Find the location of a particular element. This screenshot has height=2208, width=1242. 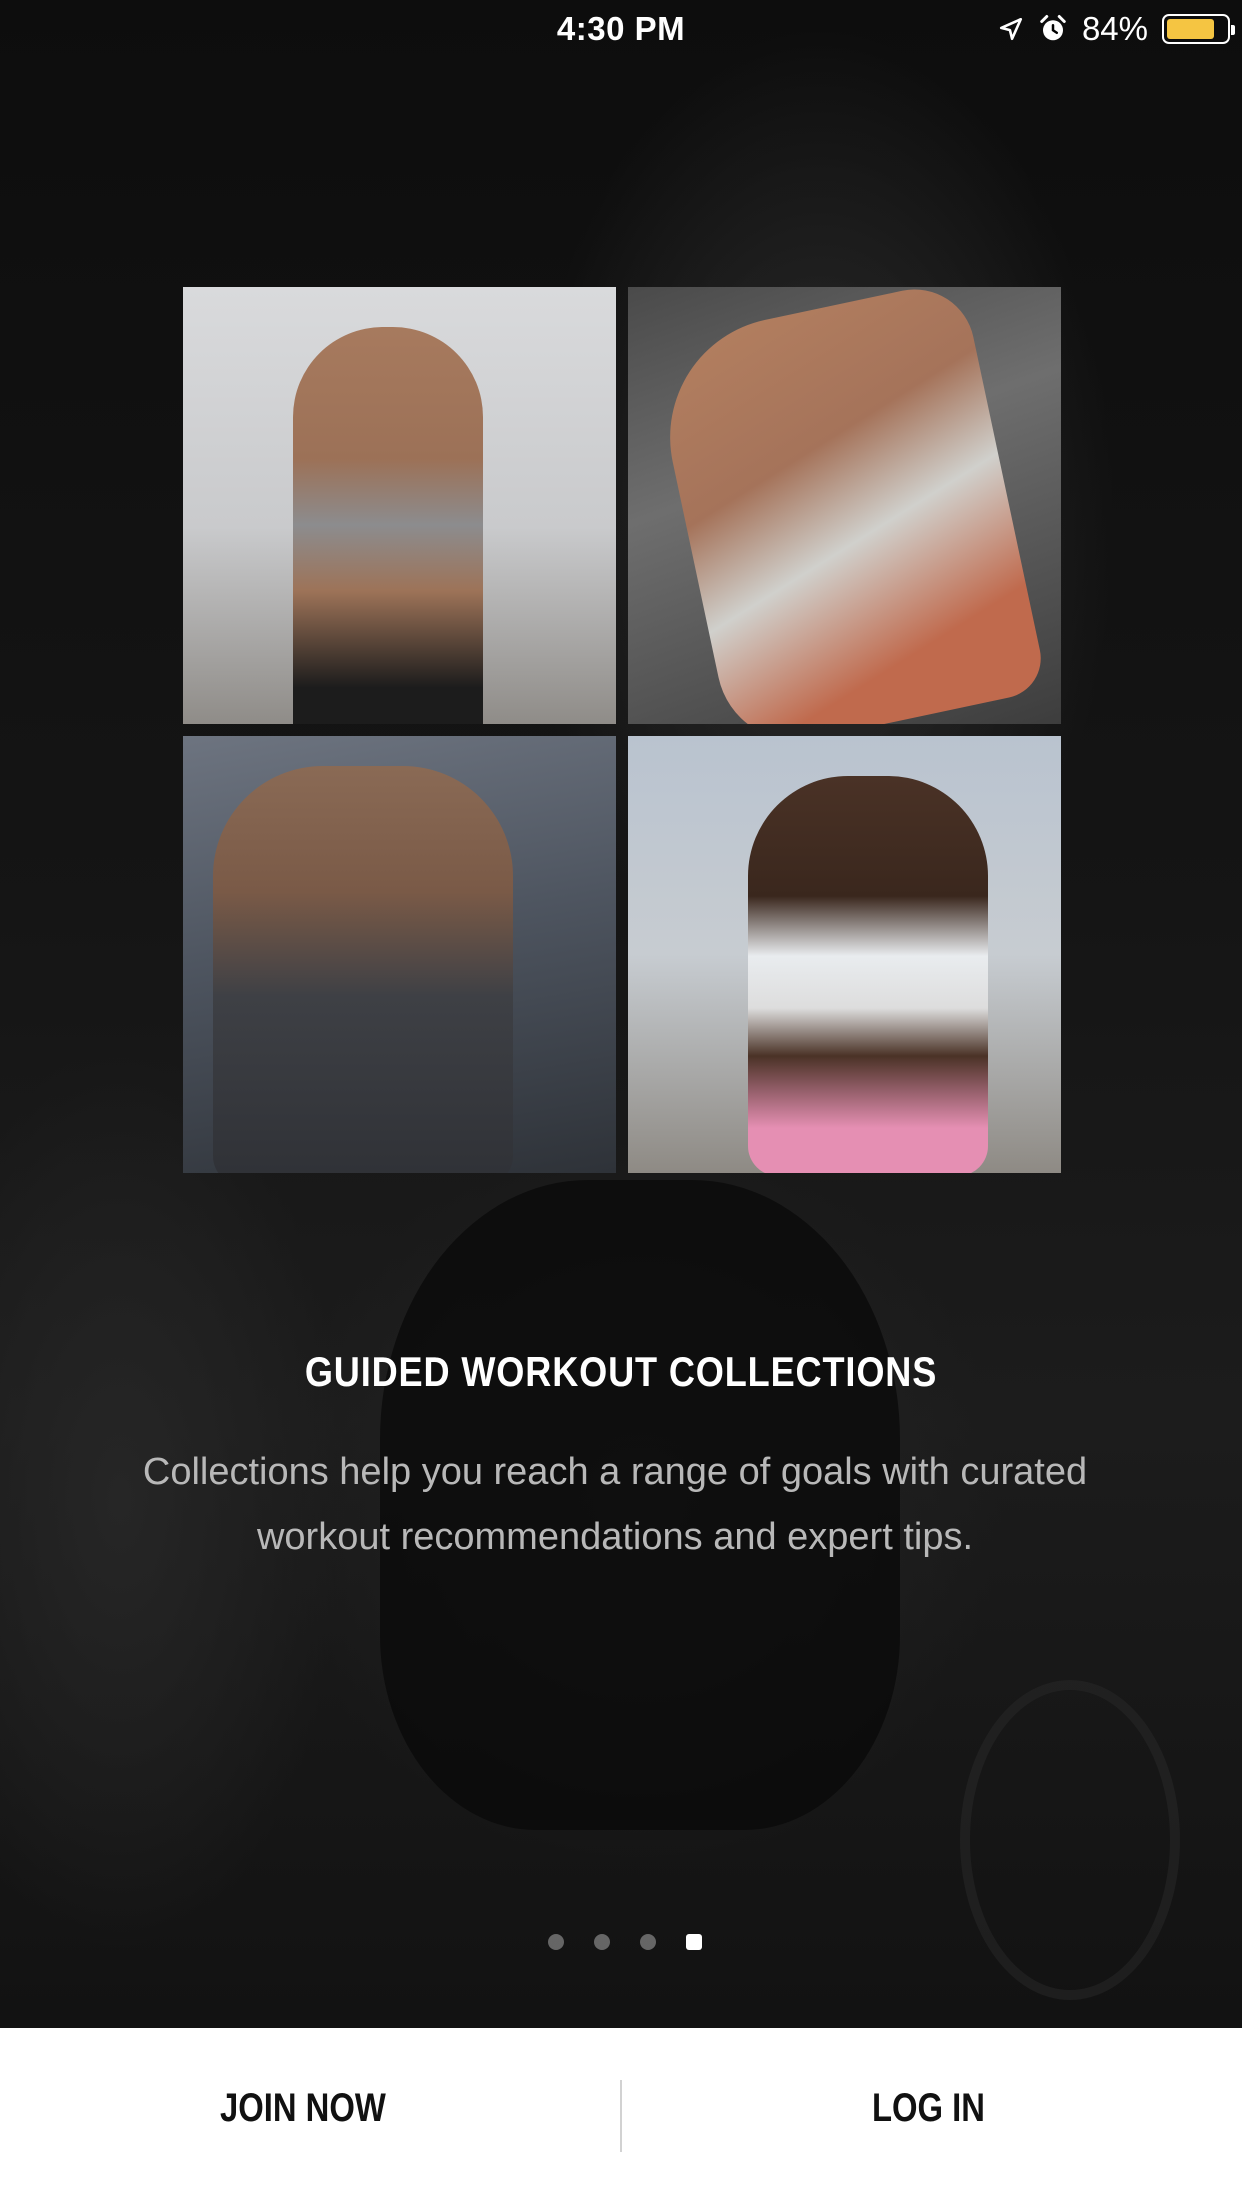

battery-percent: 84% is located at coordinates (1114, 28).